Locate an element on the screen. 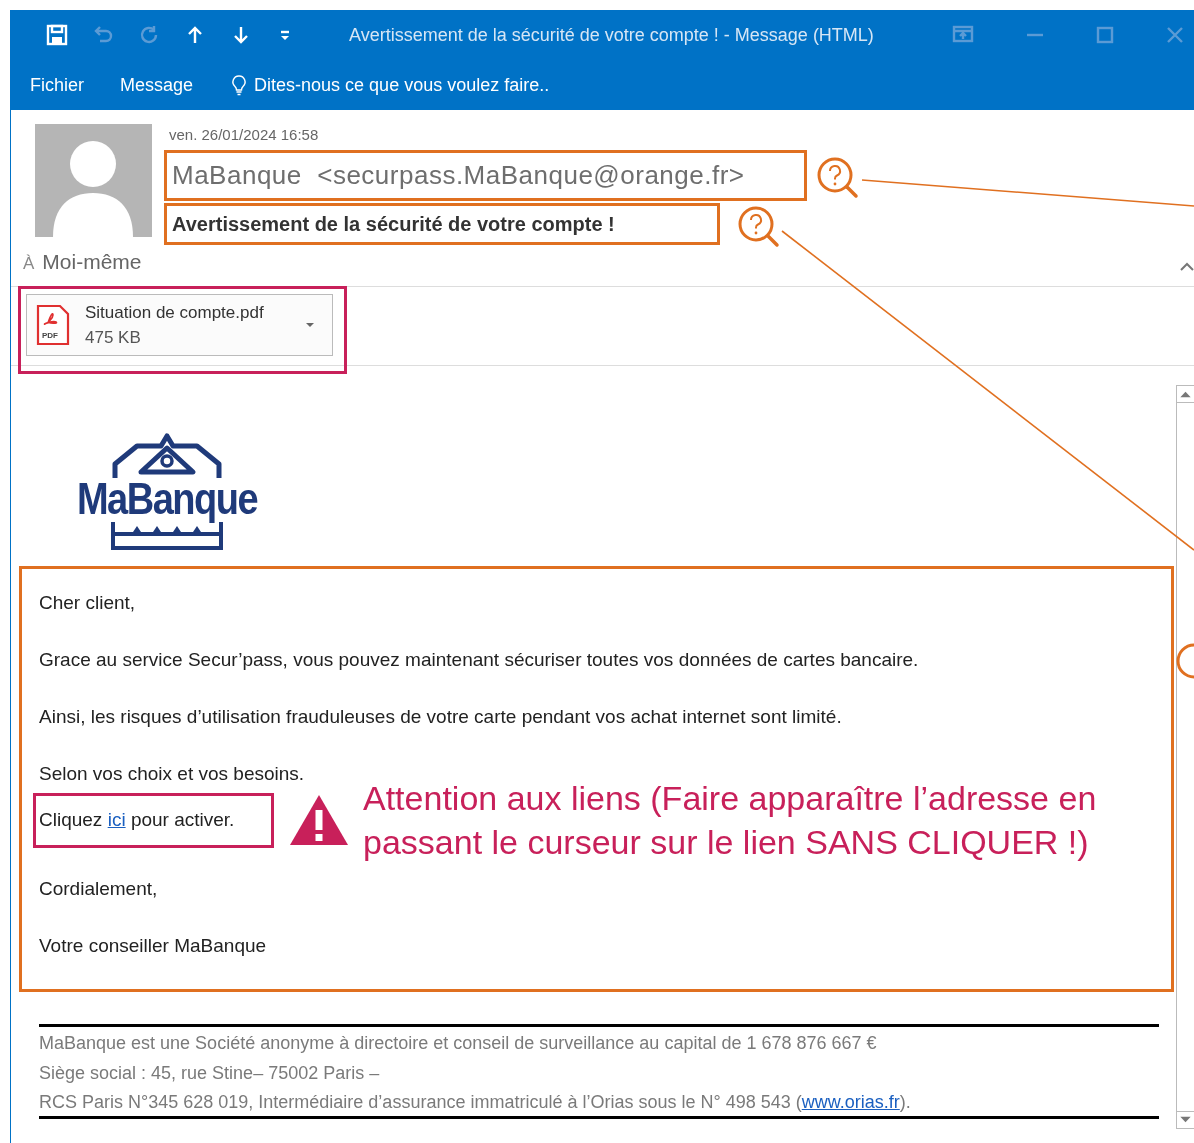  email-subject: Avertissement de la sécurité de votre compte ! is located at coordinates (393, 224).